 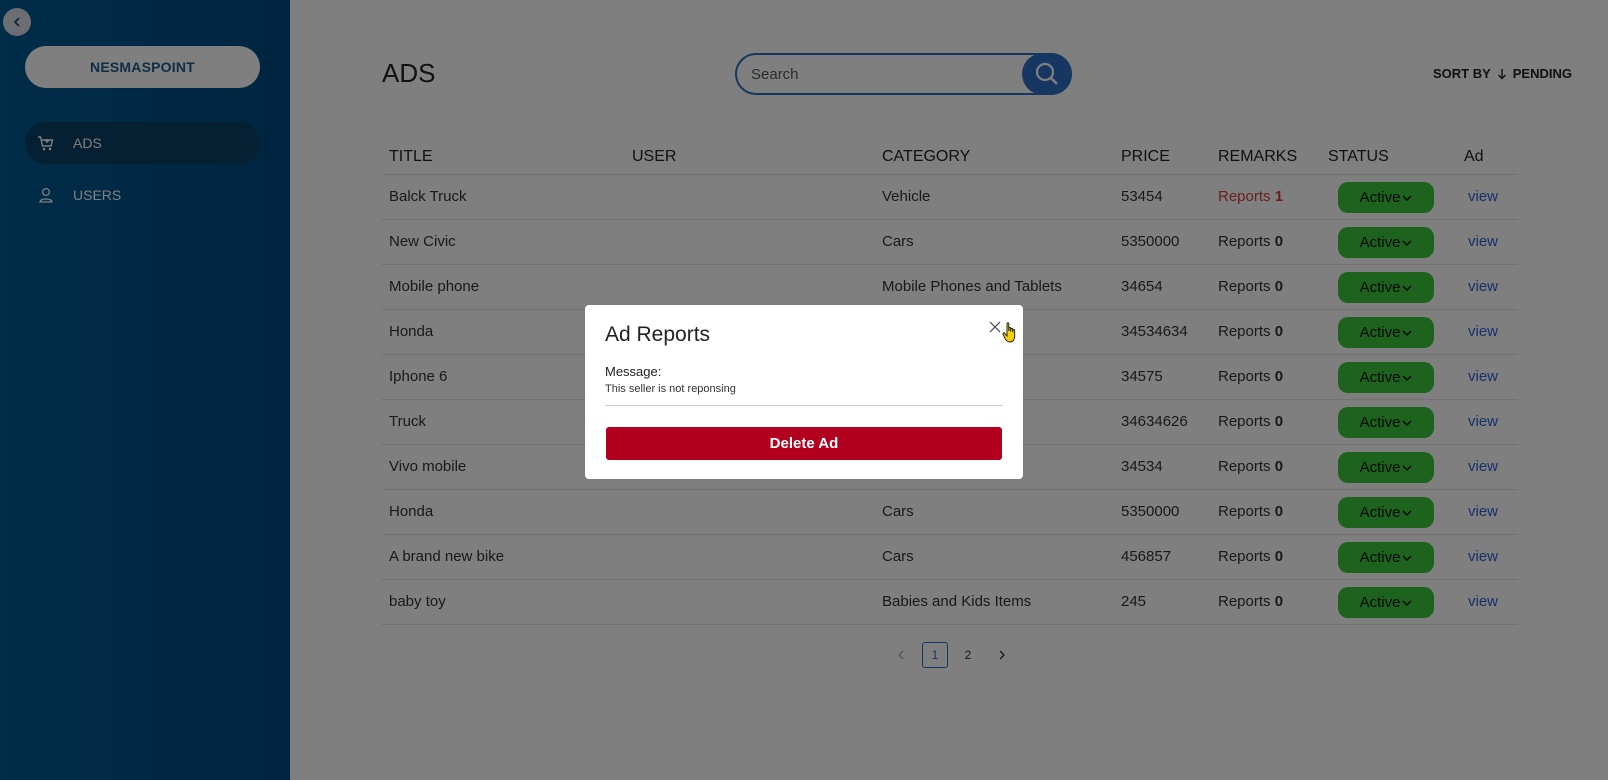 I want to click on hand-pointer-icon, so click(x=1009, y=332).